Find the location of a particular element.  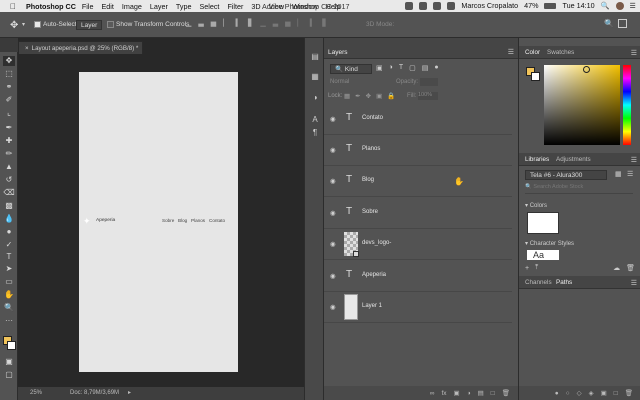

lock-artboard-icon: ▣ is located at coordinates (379, 96).